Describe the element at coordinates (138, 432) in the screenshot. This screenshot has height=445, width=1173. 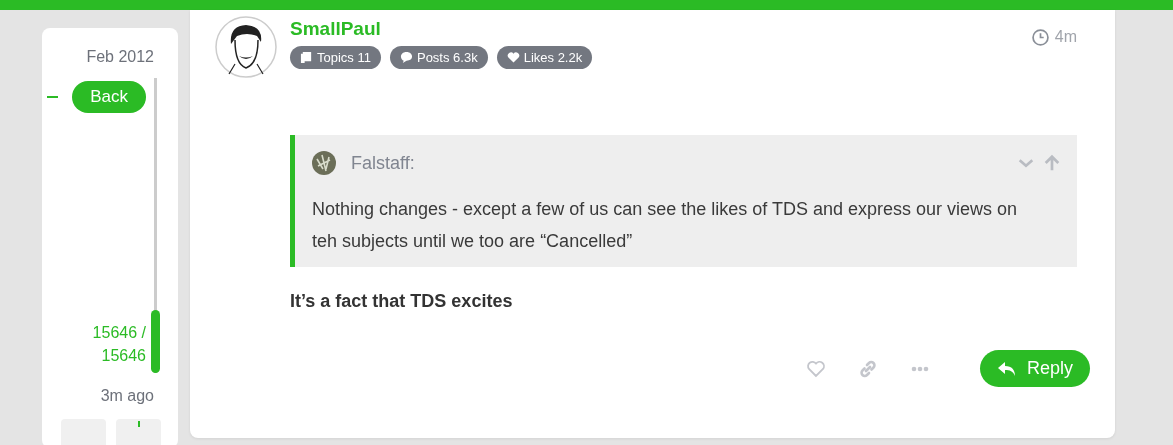
I see `timeline-button` at that location.